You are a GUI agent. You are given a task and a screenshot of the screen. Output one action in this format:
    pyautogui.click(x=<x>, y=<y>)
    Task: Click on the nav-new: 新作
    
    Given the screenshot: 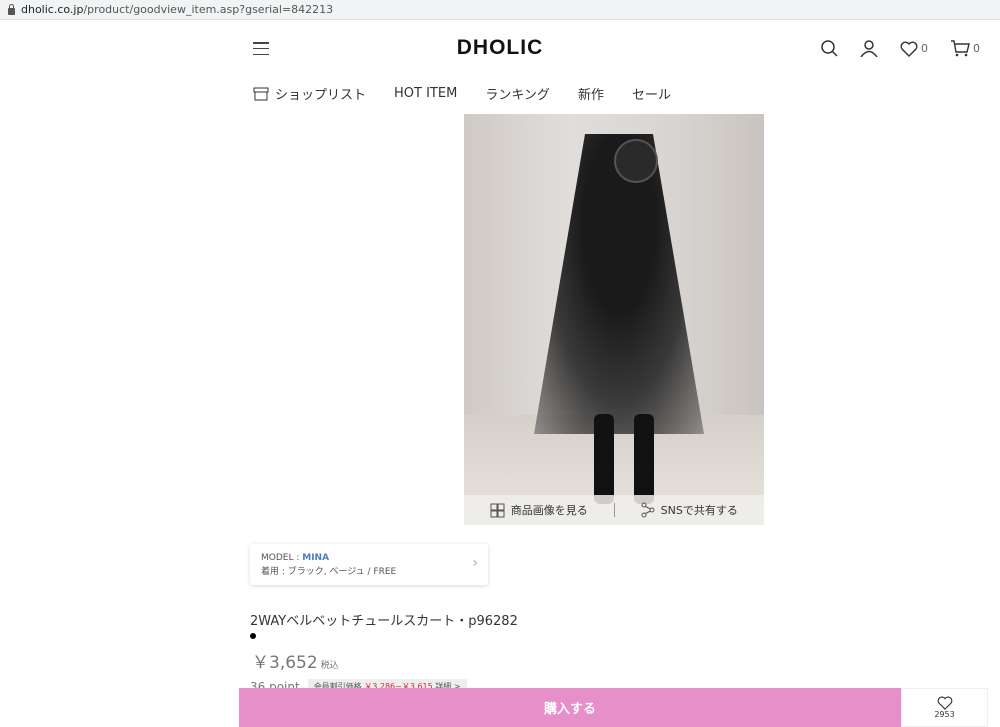 What is the action you would take?
    pyautogui.click(x=591, y=93)
    